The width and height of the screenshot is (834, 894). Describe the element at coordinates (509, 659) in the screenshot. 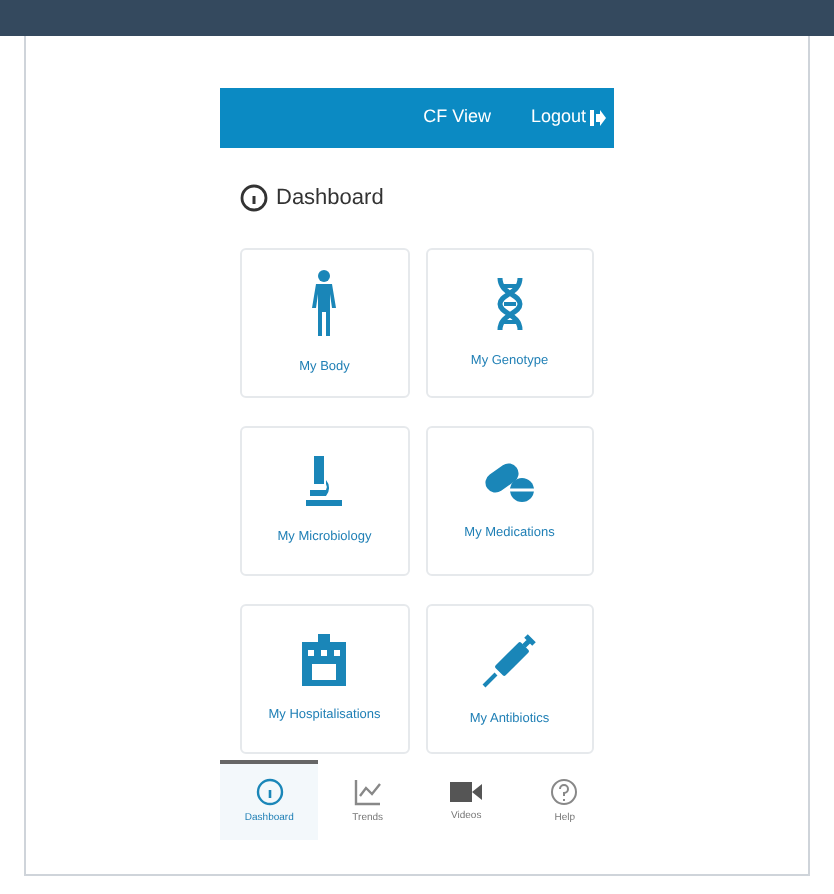

I see `syringe-icon` at that location.